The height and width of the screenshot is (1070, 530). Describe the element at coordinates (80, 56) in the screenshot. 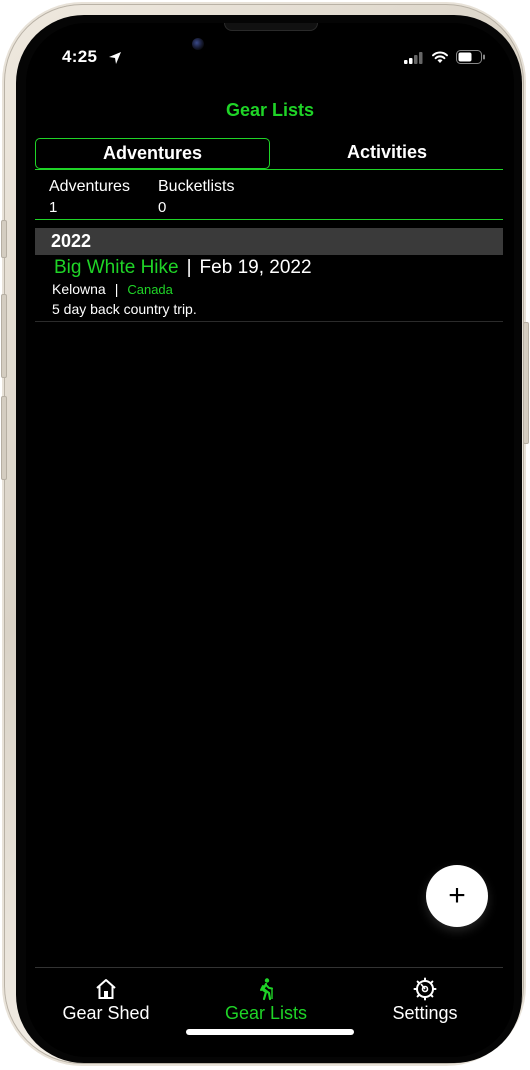

I see `status-time: 4:25` at that location.